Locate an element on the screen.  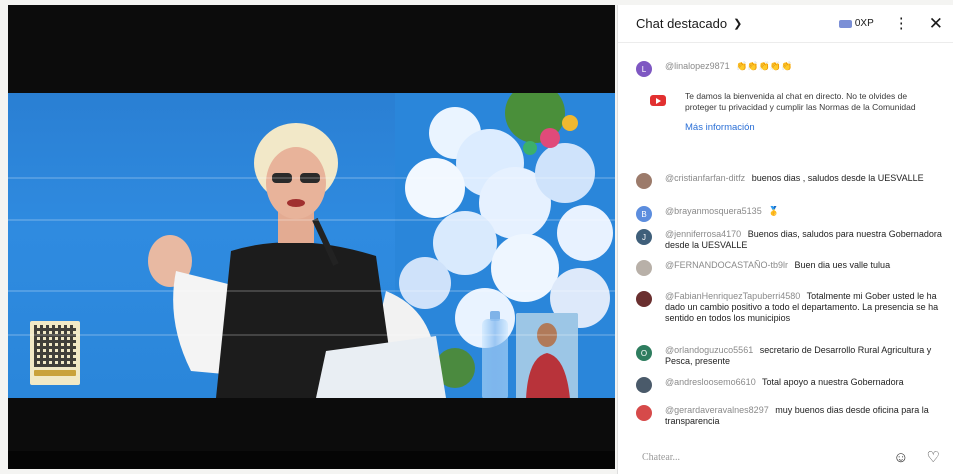
message-author: @linalopez9871 is located at coordinates (697, 66).